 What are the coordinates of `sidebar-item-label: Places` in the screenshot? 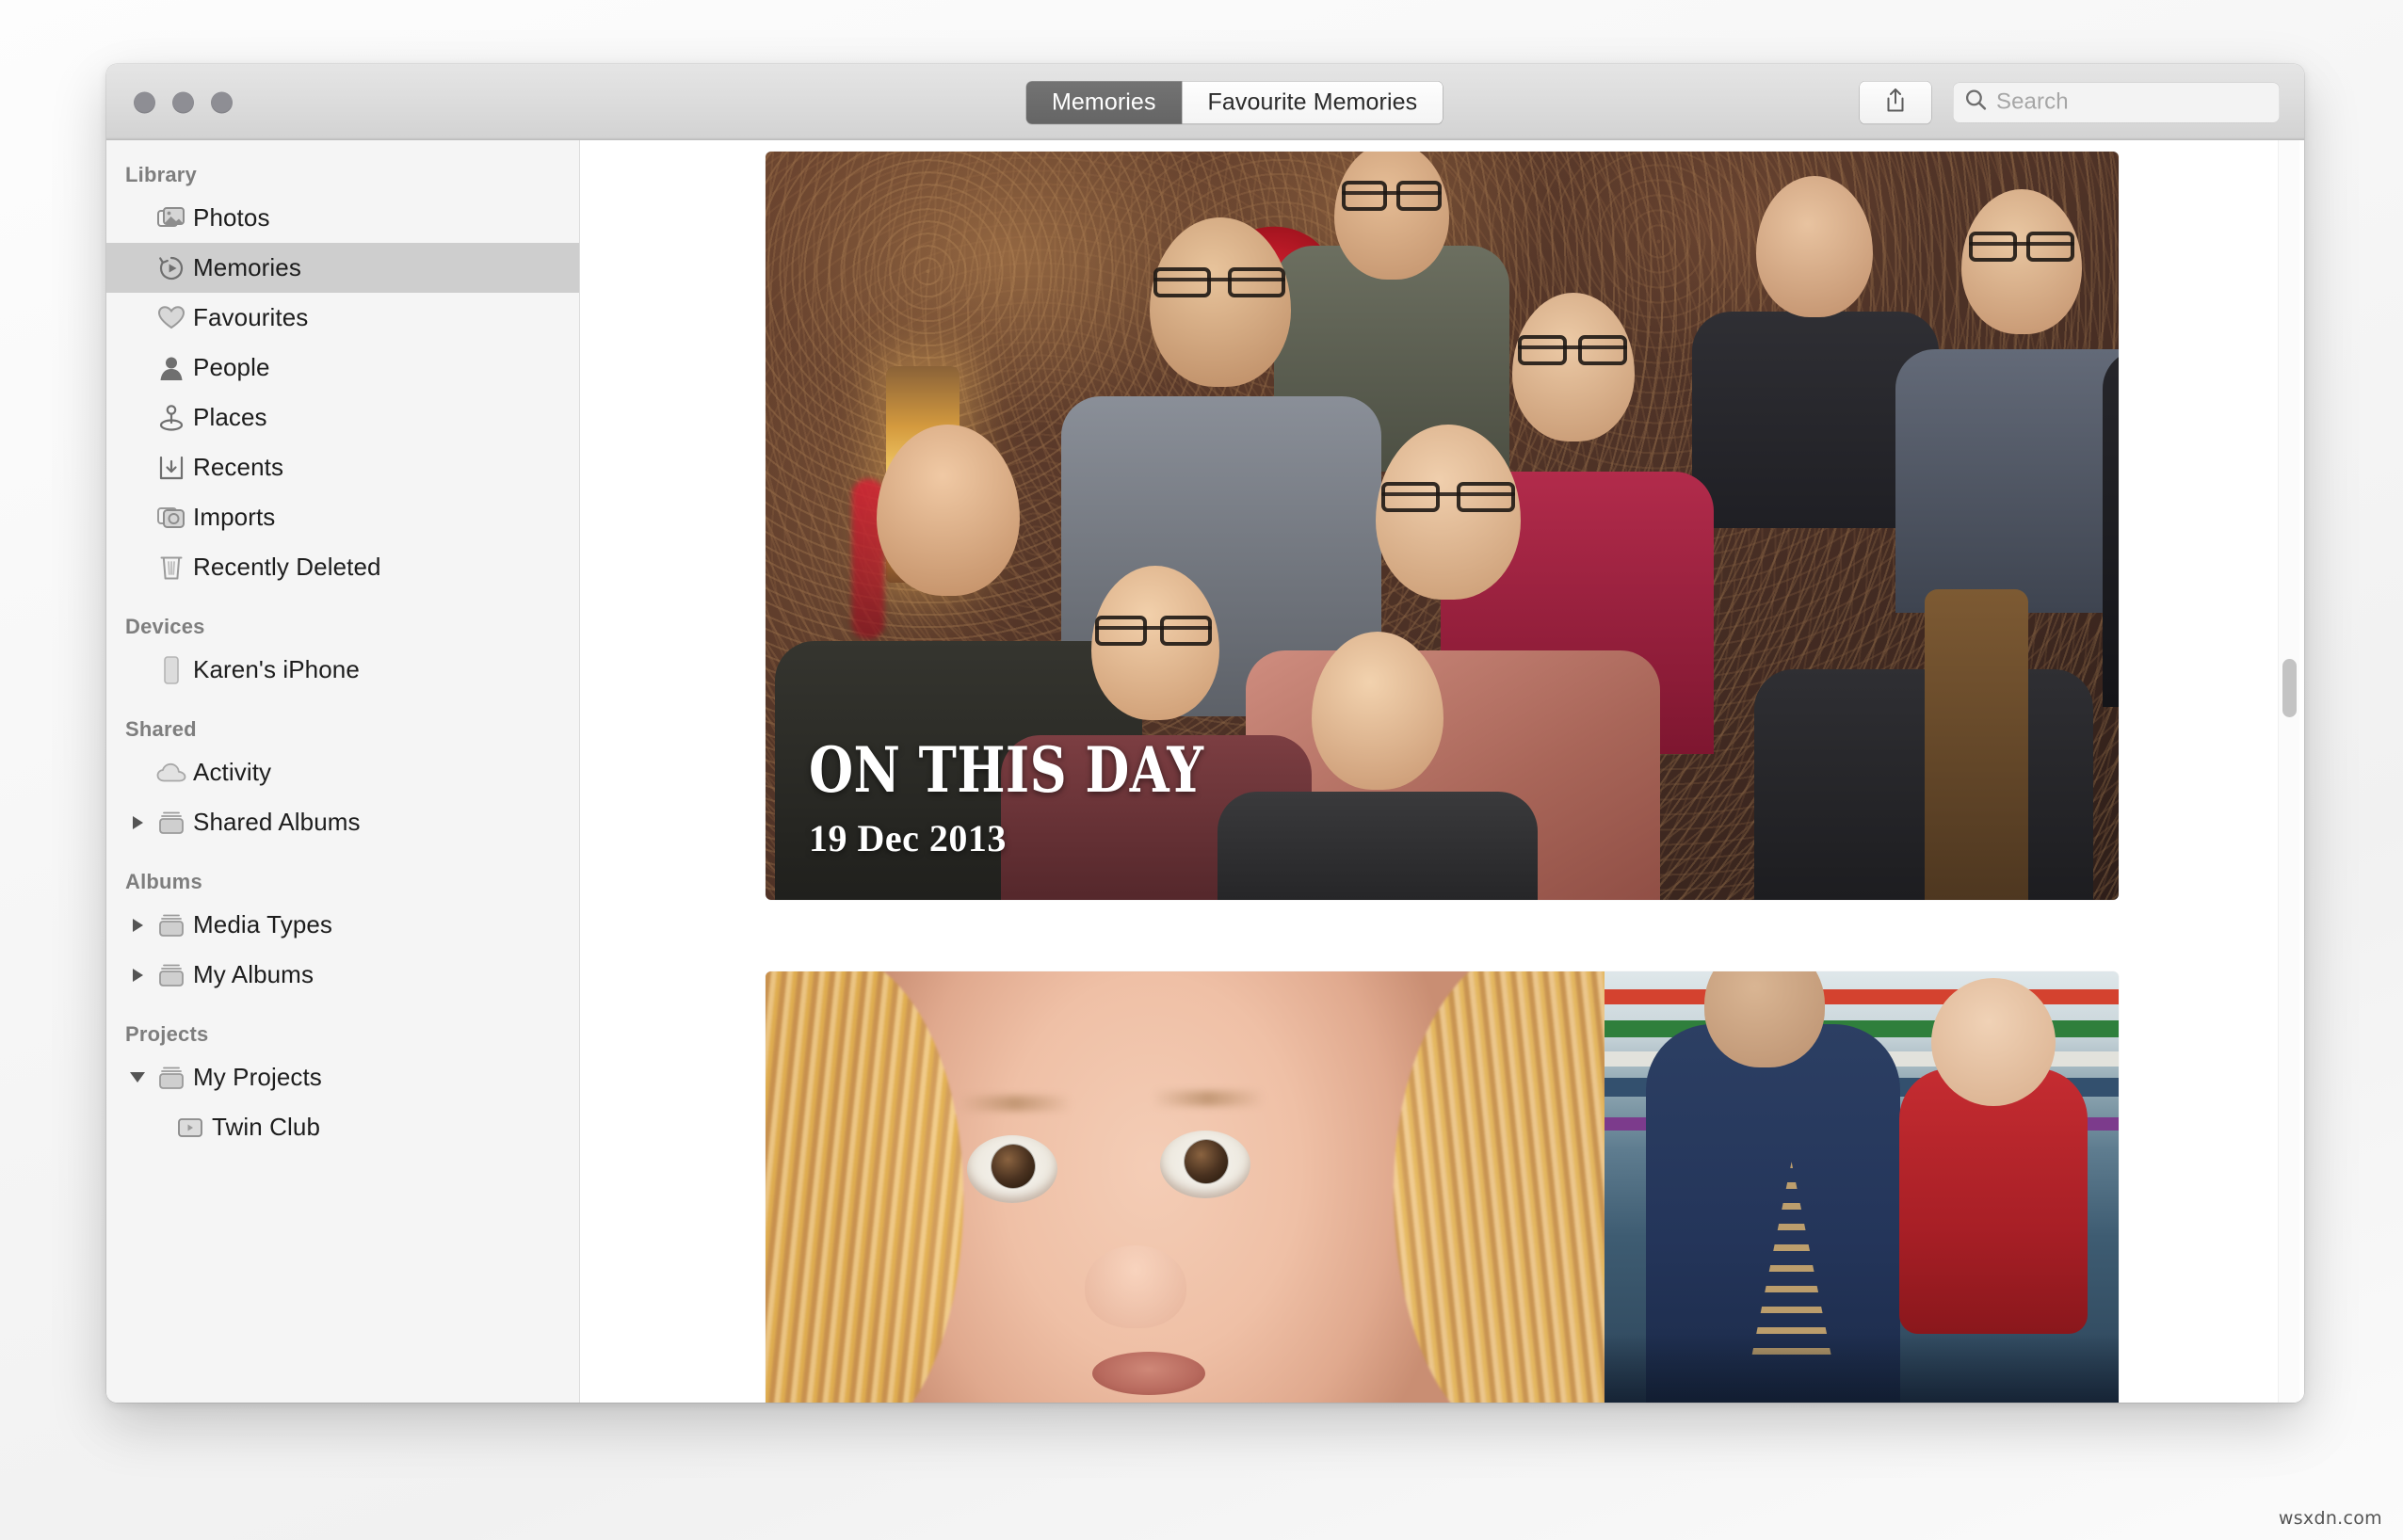 It's located at (230, 417).